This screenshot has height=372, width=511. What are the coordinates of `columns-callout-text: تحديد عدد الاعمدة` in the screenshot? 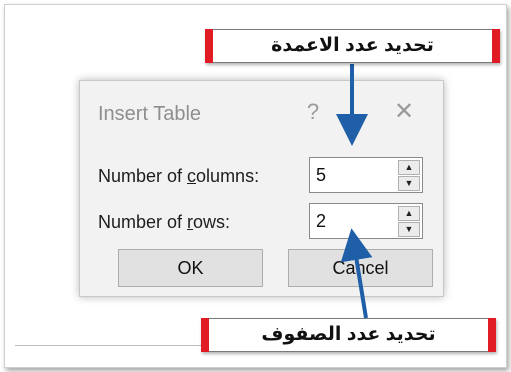 It's located at (352, 45).